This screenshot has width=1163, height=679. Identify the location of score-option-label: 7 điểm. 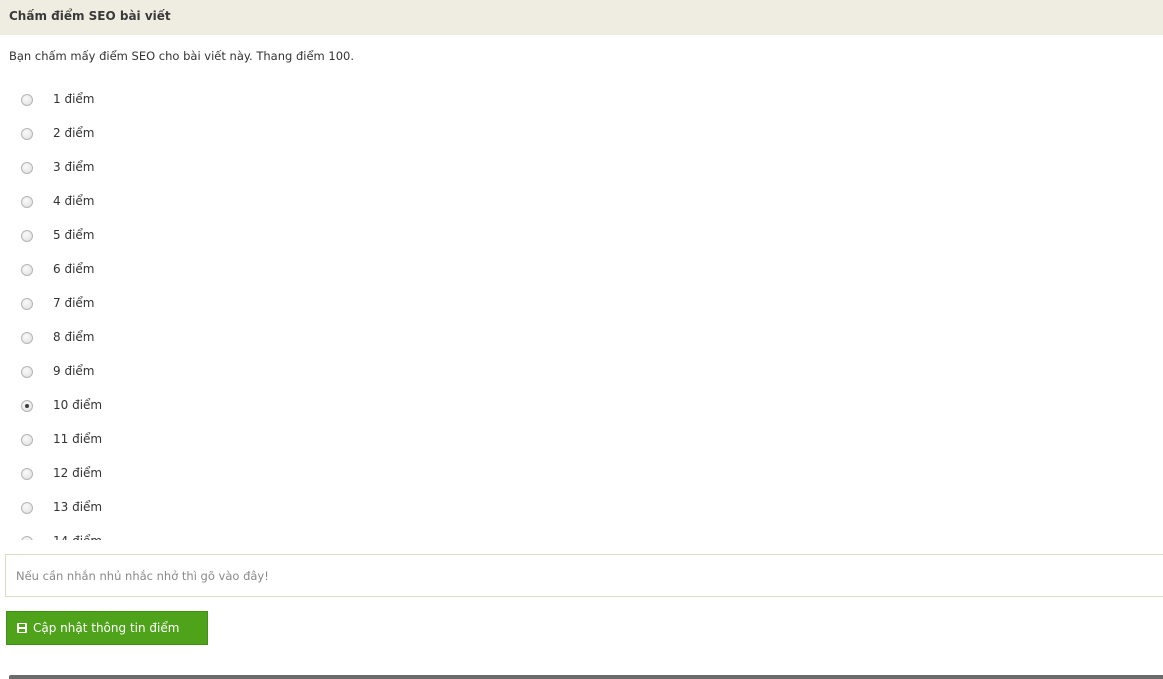
(73, 303).